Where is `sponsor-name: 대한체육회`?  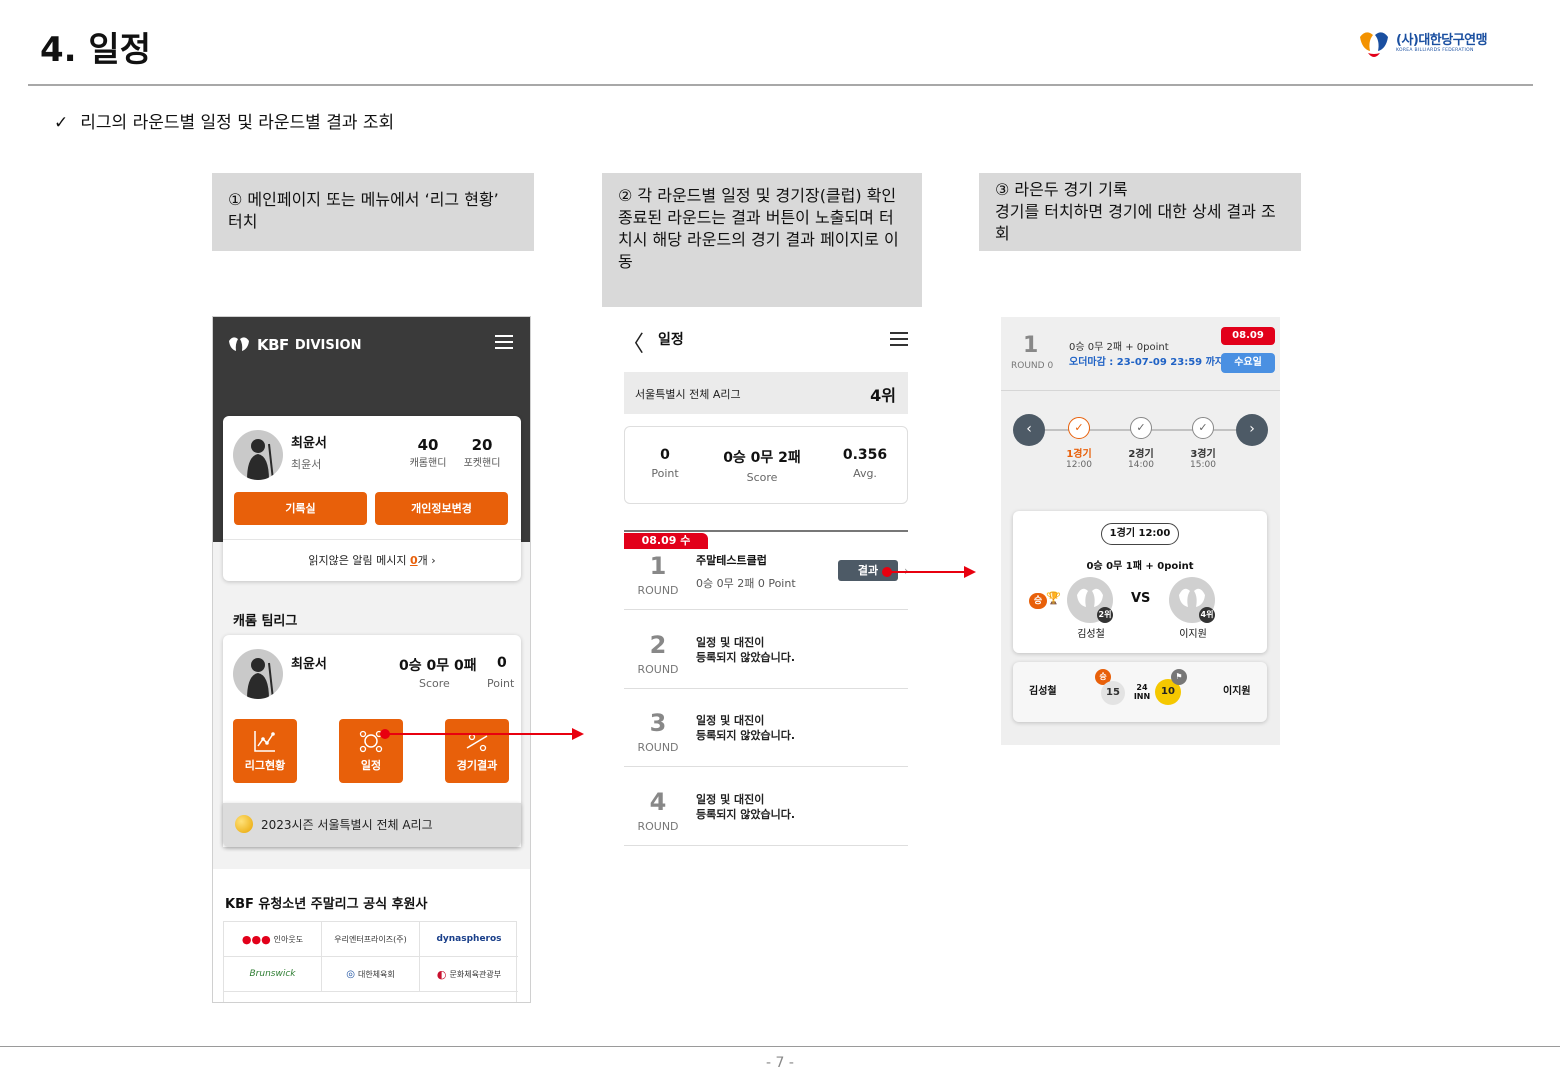 sponsor-name: 대한체육회 is located at coordinates (376, 974).